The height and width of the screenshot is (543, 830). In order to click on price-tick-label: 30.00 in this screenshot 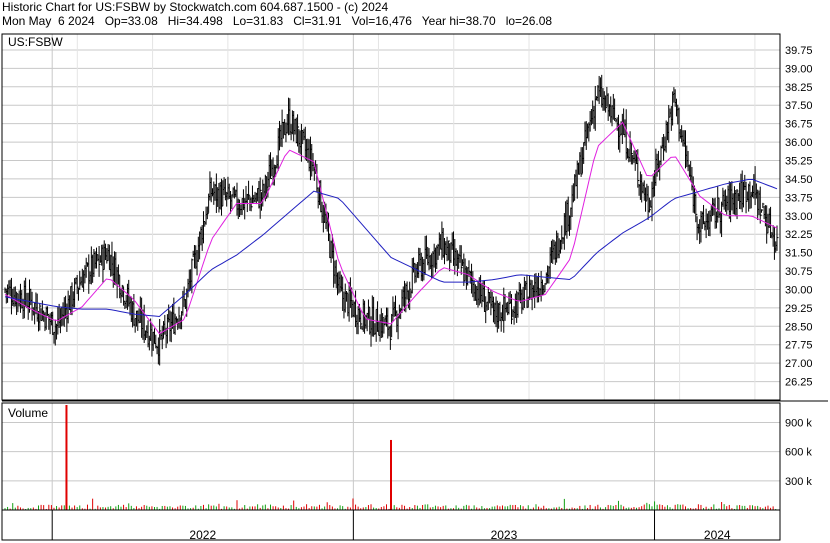, I will do `click(799, 290)`.